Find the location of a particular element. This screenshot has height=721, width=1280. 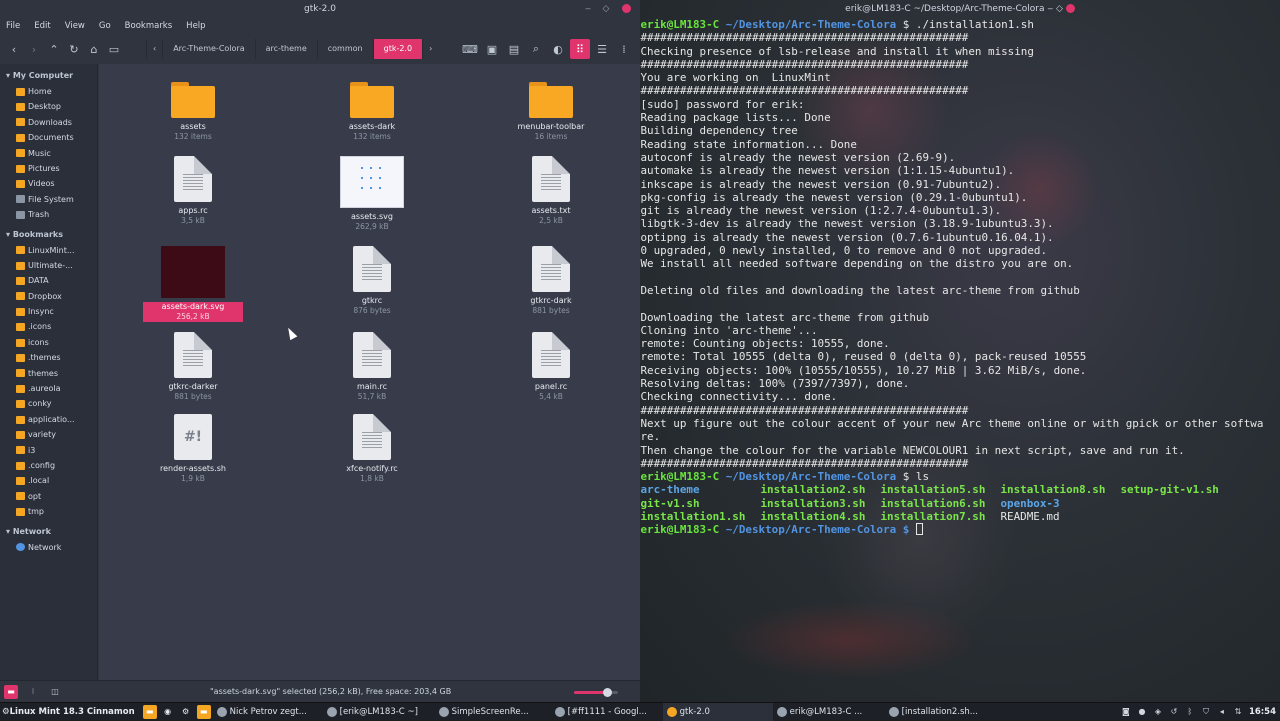

app-launcher-icon: ◉ is located at coordinates (168, 712).